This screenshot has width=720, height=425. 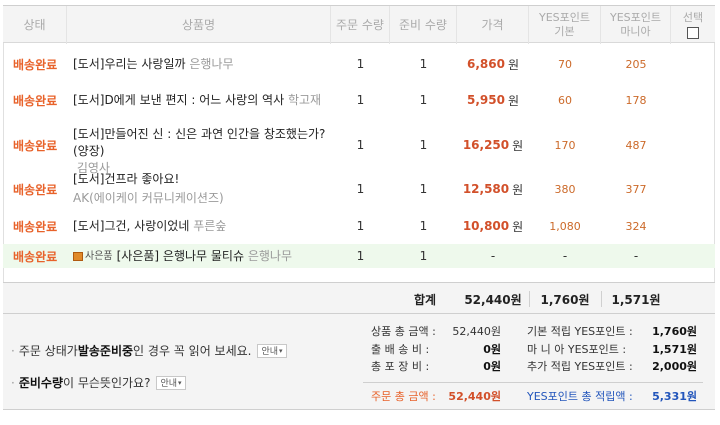 What do you see at coordinates (493, 145) in the screenshot?
I see `price: 16,250 원` at bounding box center [493, 145].